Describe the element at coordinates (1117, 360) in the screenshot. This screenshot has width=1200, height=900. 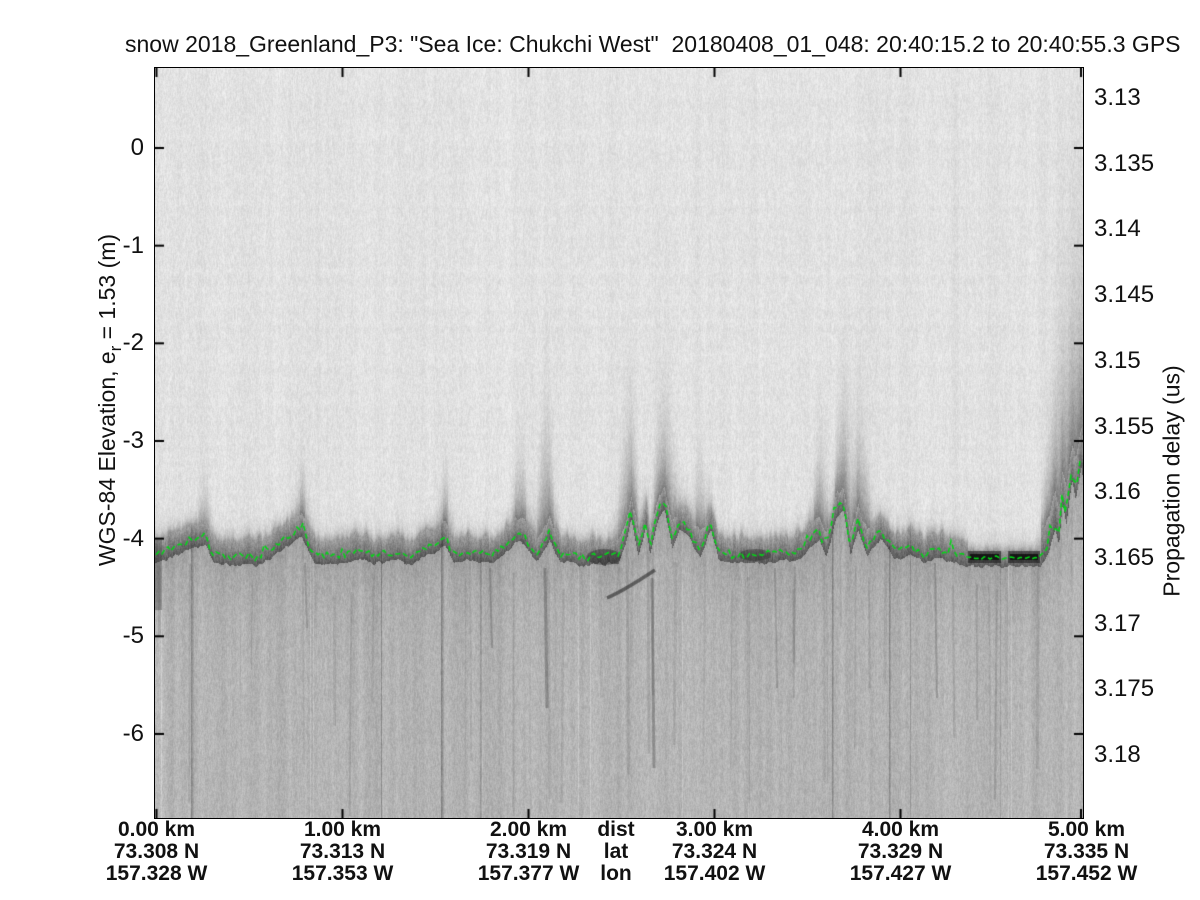
I see `delay-tick-label: 3.15` at that location.